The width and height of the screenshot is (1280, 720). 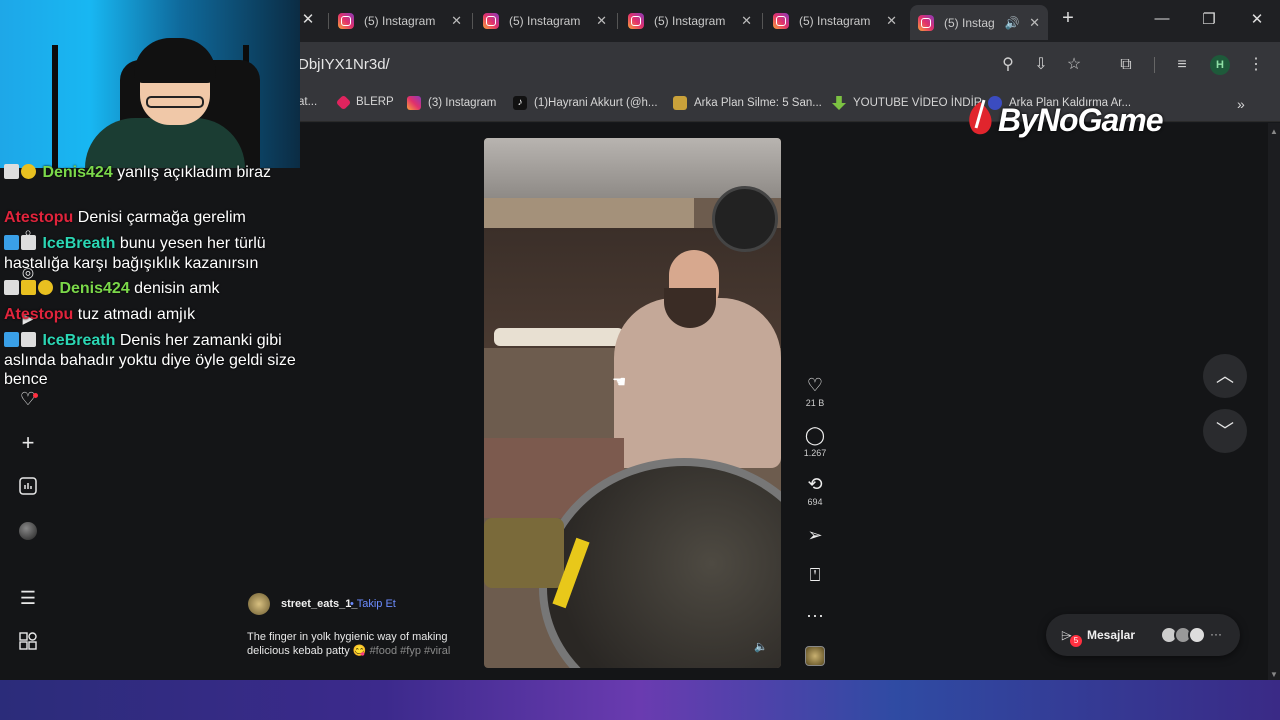 What do you see at coordinates (319, 604) in the screenshot?
I see `author-username: street_eats_1_` at bounding box center [319, 604].